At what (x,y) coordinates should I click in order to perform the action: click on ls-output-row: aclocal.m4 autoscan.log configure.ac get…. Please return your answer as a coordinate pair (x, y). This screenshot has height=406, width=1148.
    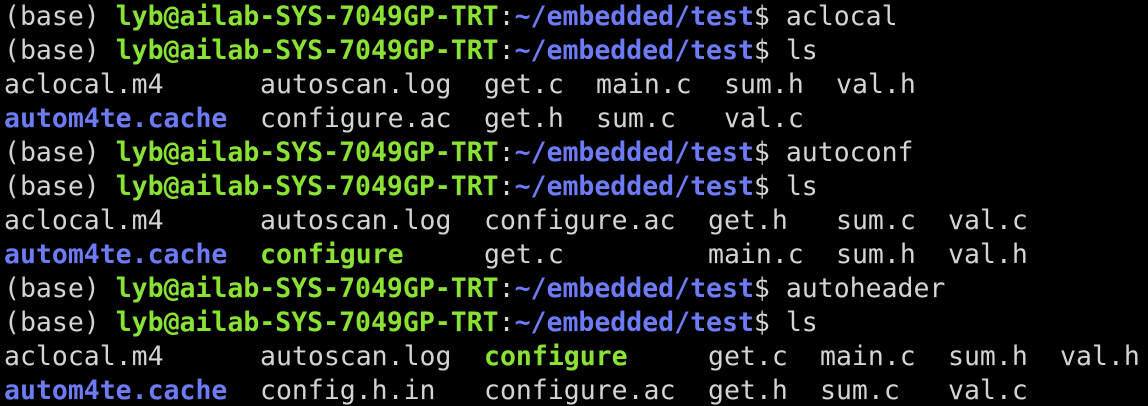
    Looking at the image, I should click on (576, 221).